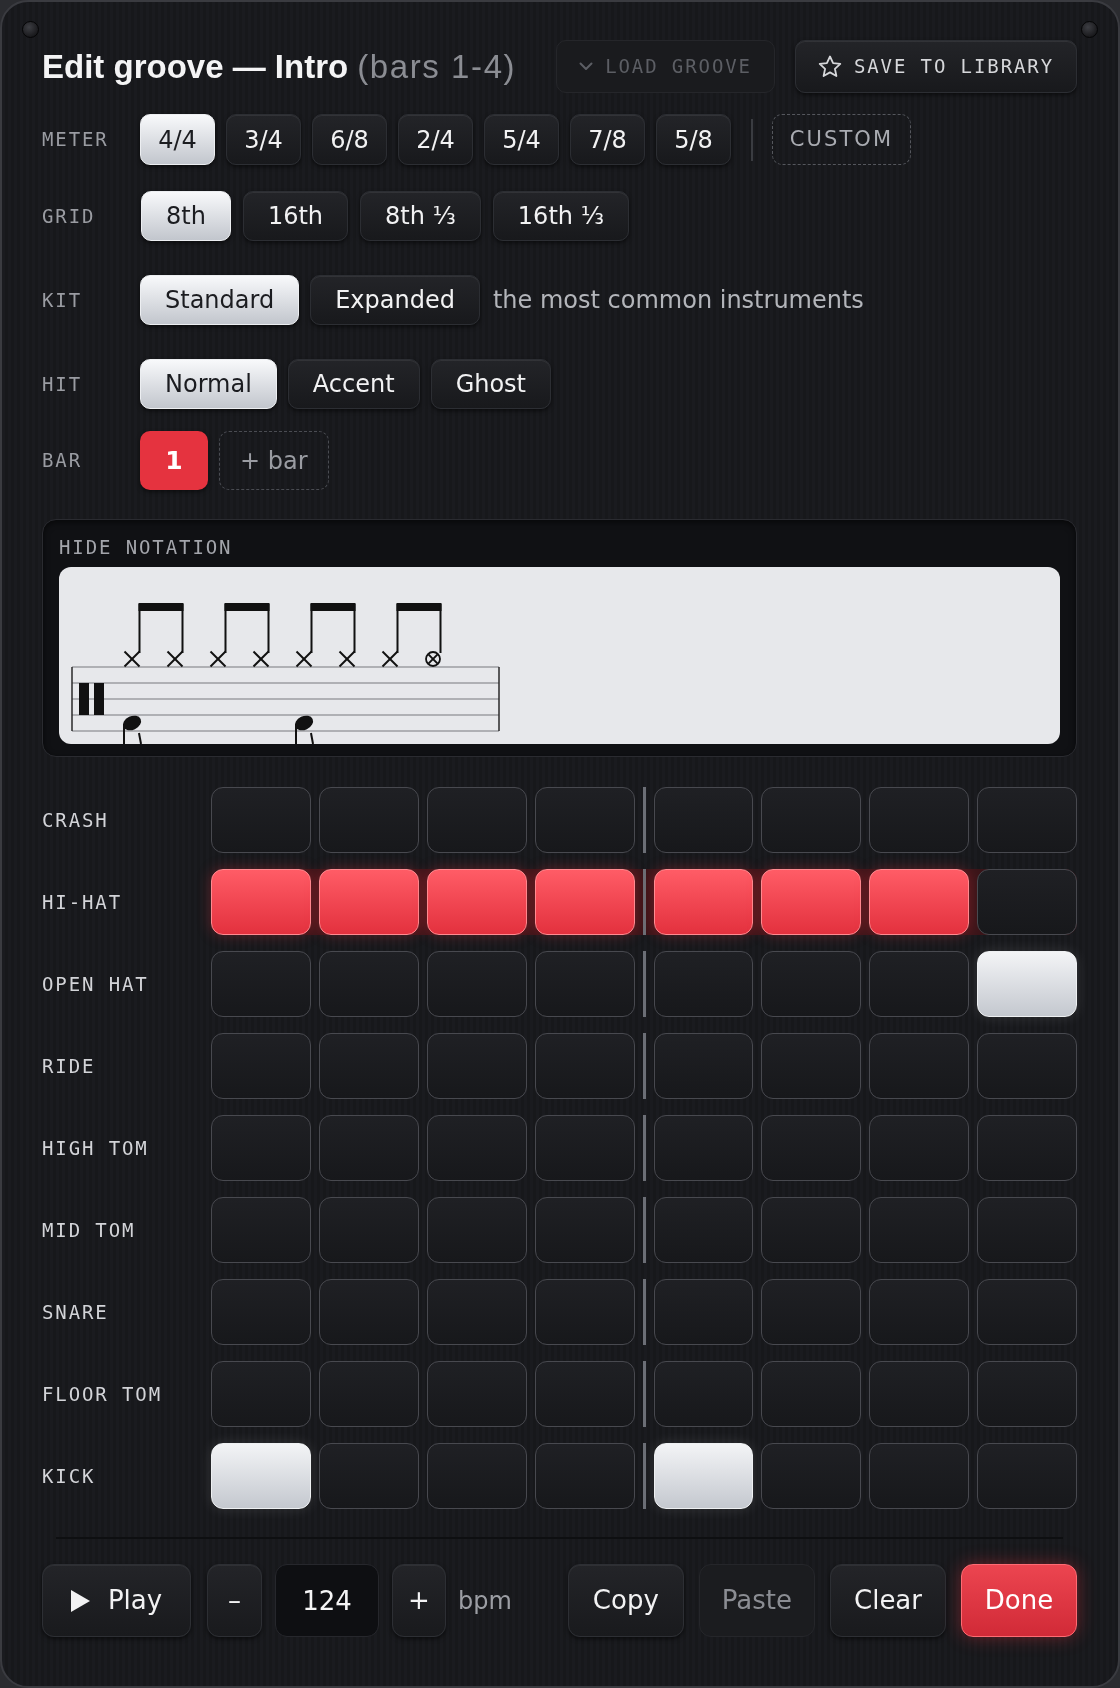  Describe the element at coordinates (69, 1476) in the screenshot. I see `track-label: KICK` at that location.